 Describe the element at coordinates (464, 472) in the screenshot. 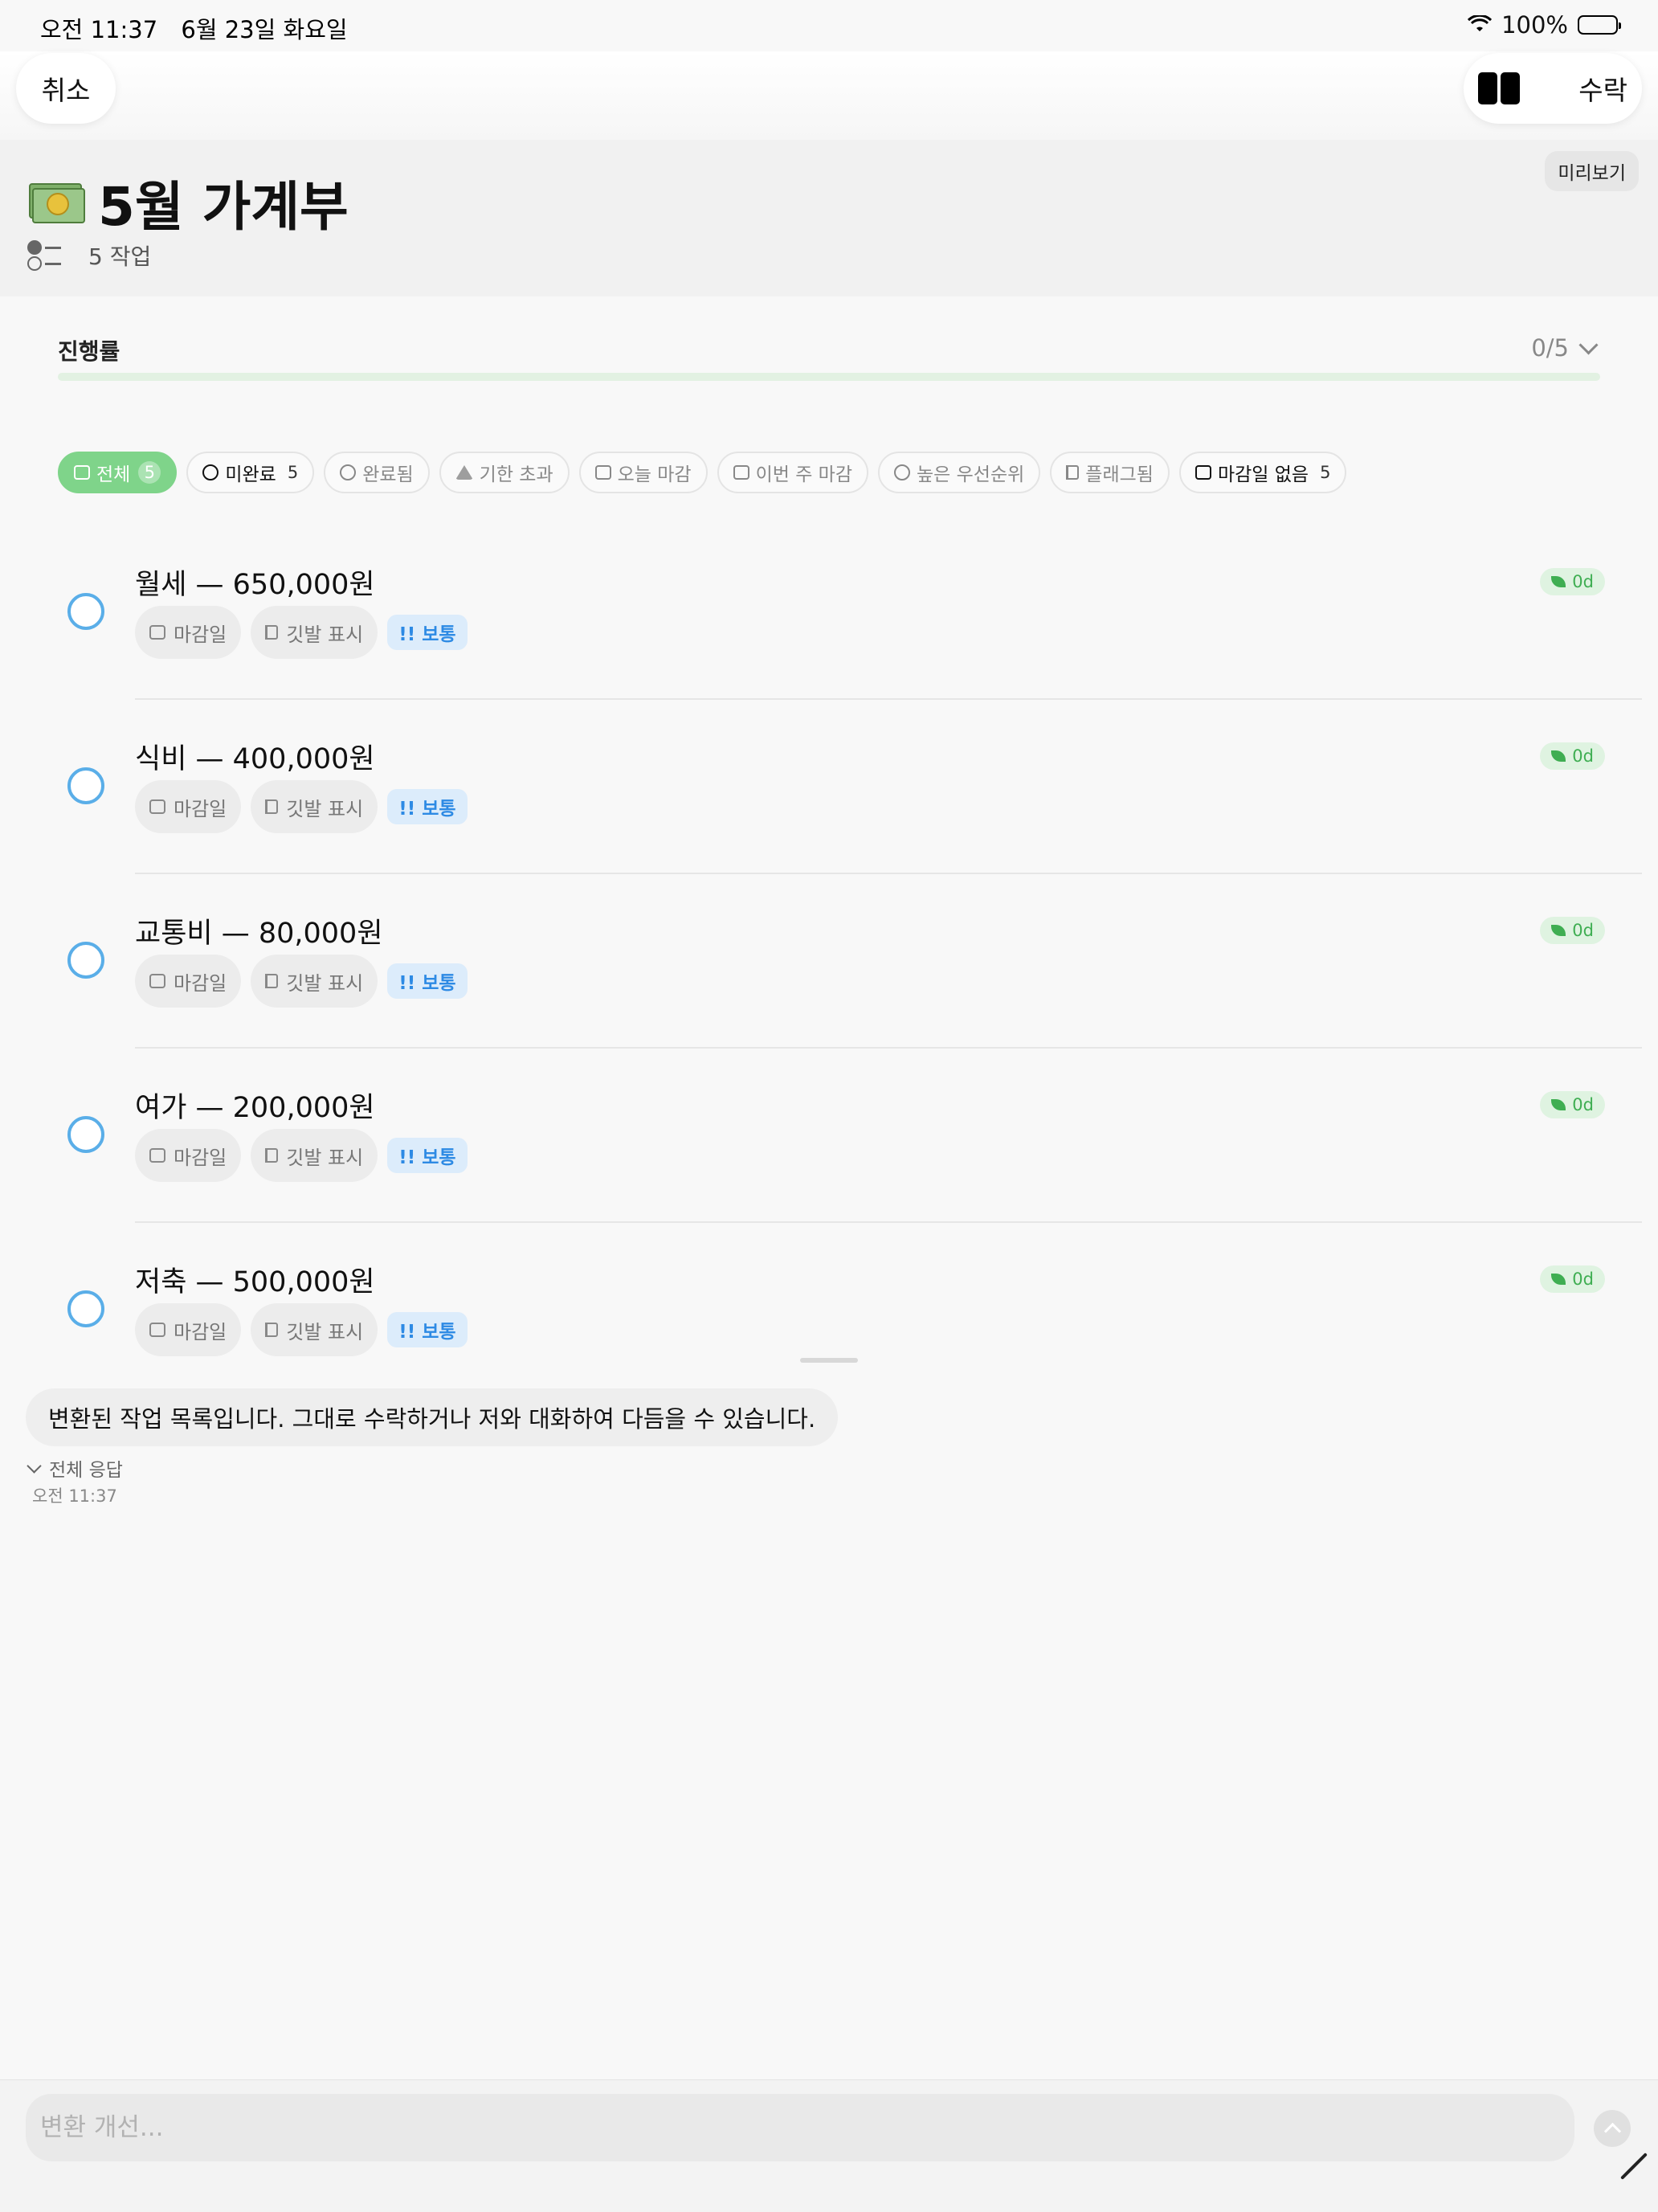

I see `warning-icon` at that location.